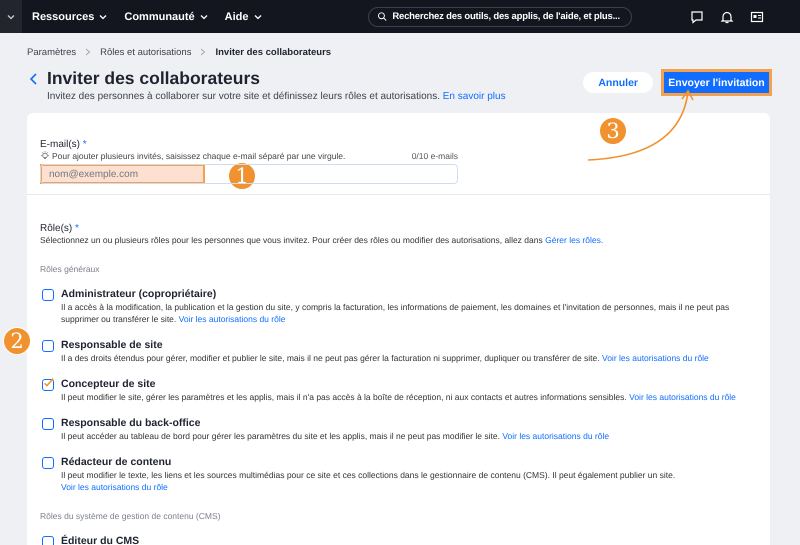  I want to click on role-description: Il peut accéder au tableau de bord pour gérer les paramètres du site et les applis, mais il ne peut pas modifier le site. Voir les autorisations du rôle, so click(335, 436).